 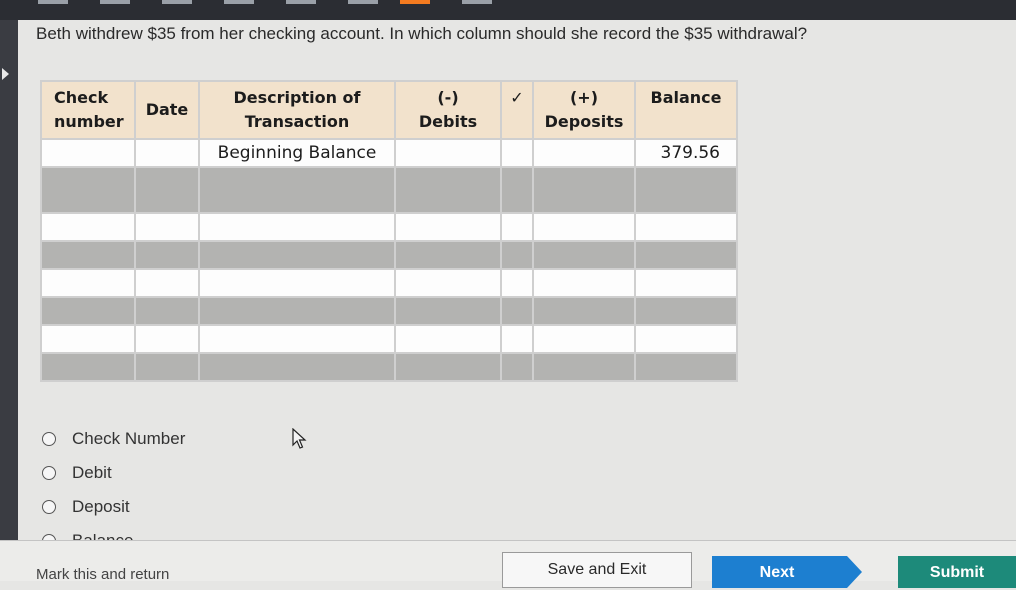 I want to click on beginning-balance-value: 379.56, so click(x=686, y=153).